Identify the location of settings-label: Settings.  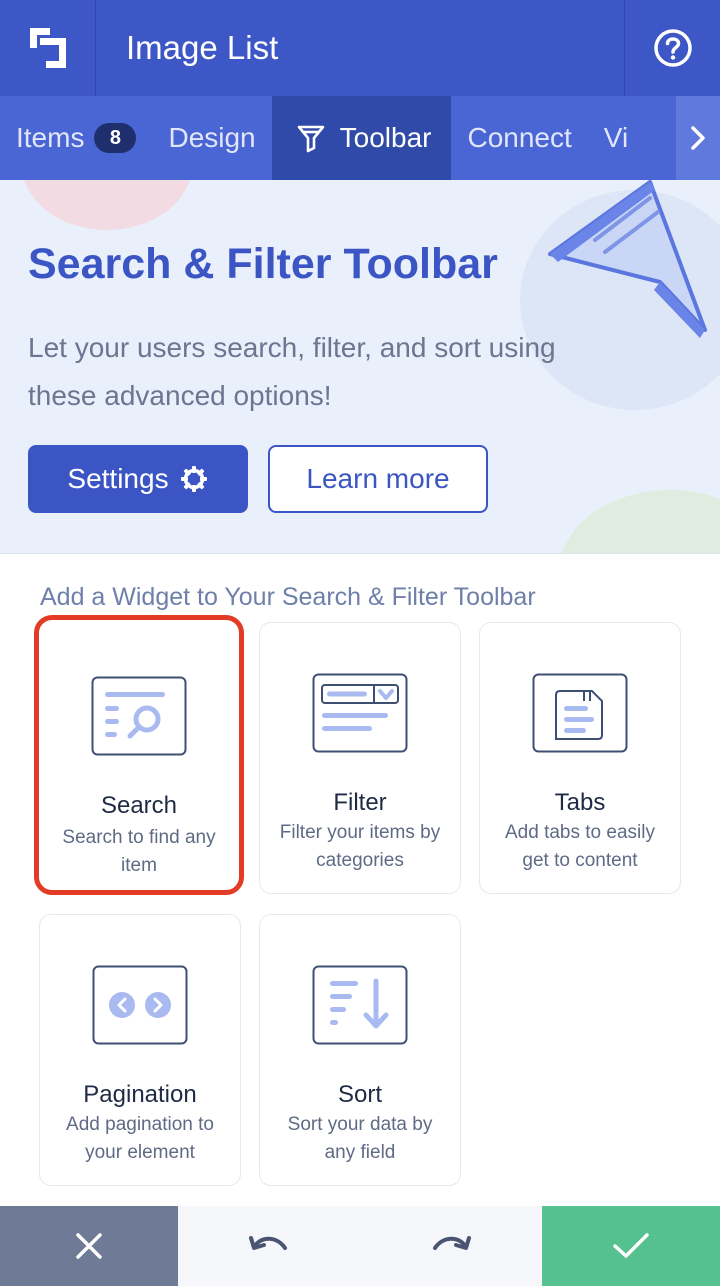
(118, 478).